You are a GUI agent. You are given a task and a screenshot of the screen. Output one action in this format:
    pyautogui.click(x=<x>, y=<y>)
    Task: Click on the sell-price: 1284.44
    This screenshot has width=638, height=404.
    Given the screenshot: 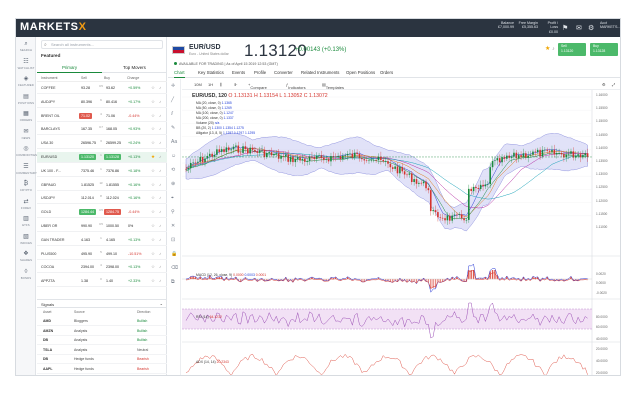 What is the action you would take?
    pyautogui.click(x=87, y=212)
    